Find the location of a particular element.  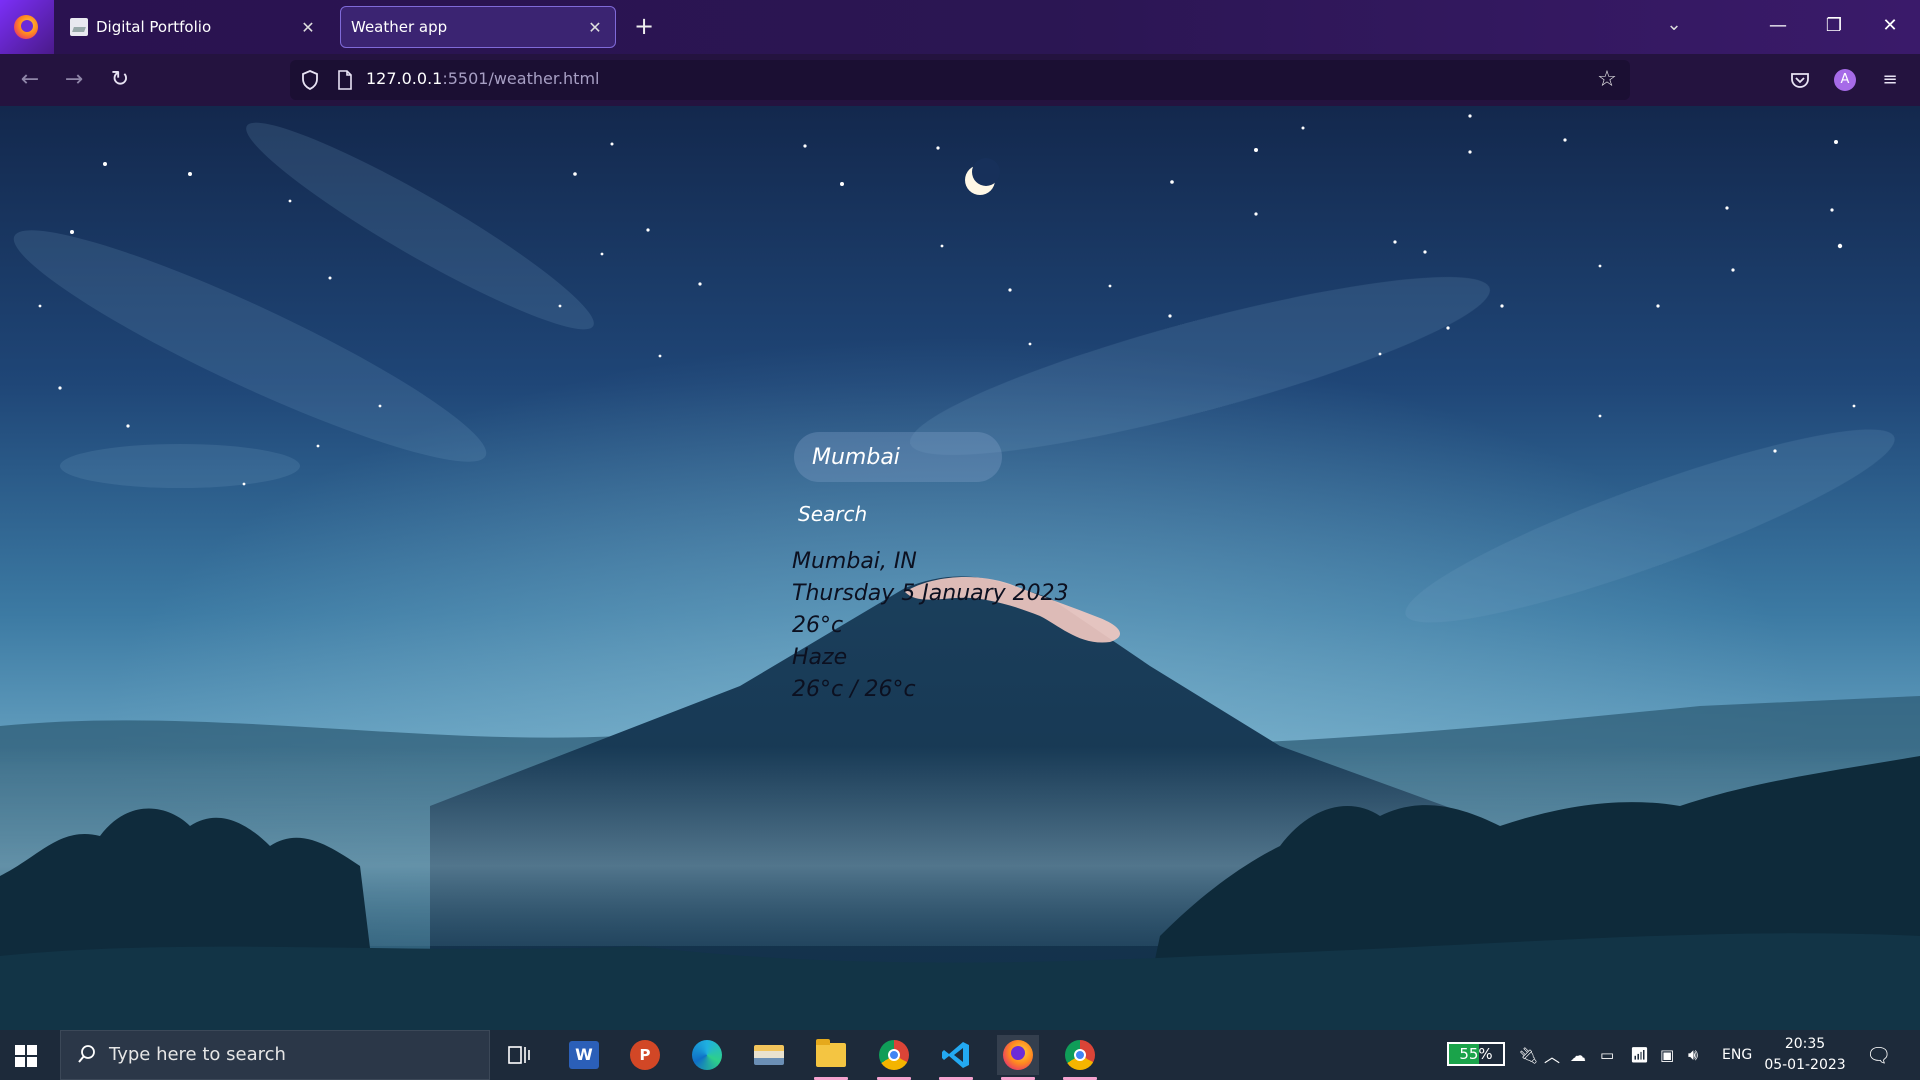

account-avatar-icon: A is located at coordinates (1845, 80).